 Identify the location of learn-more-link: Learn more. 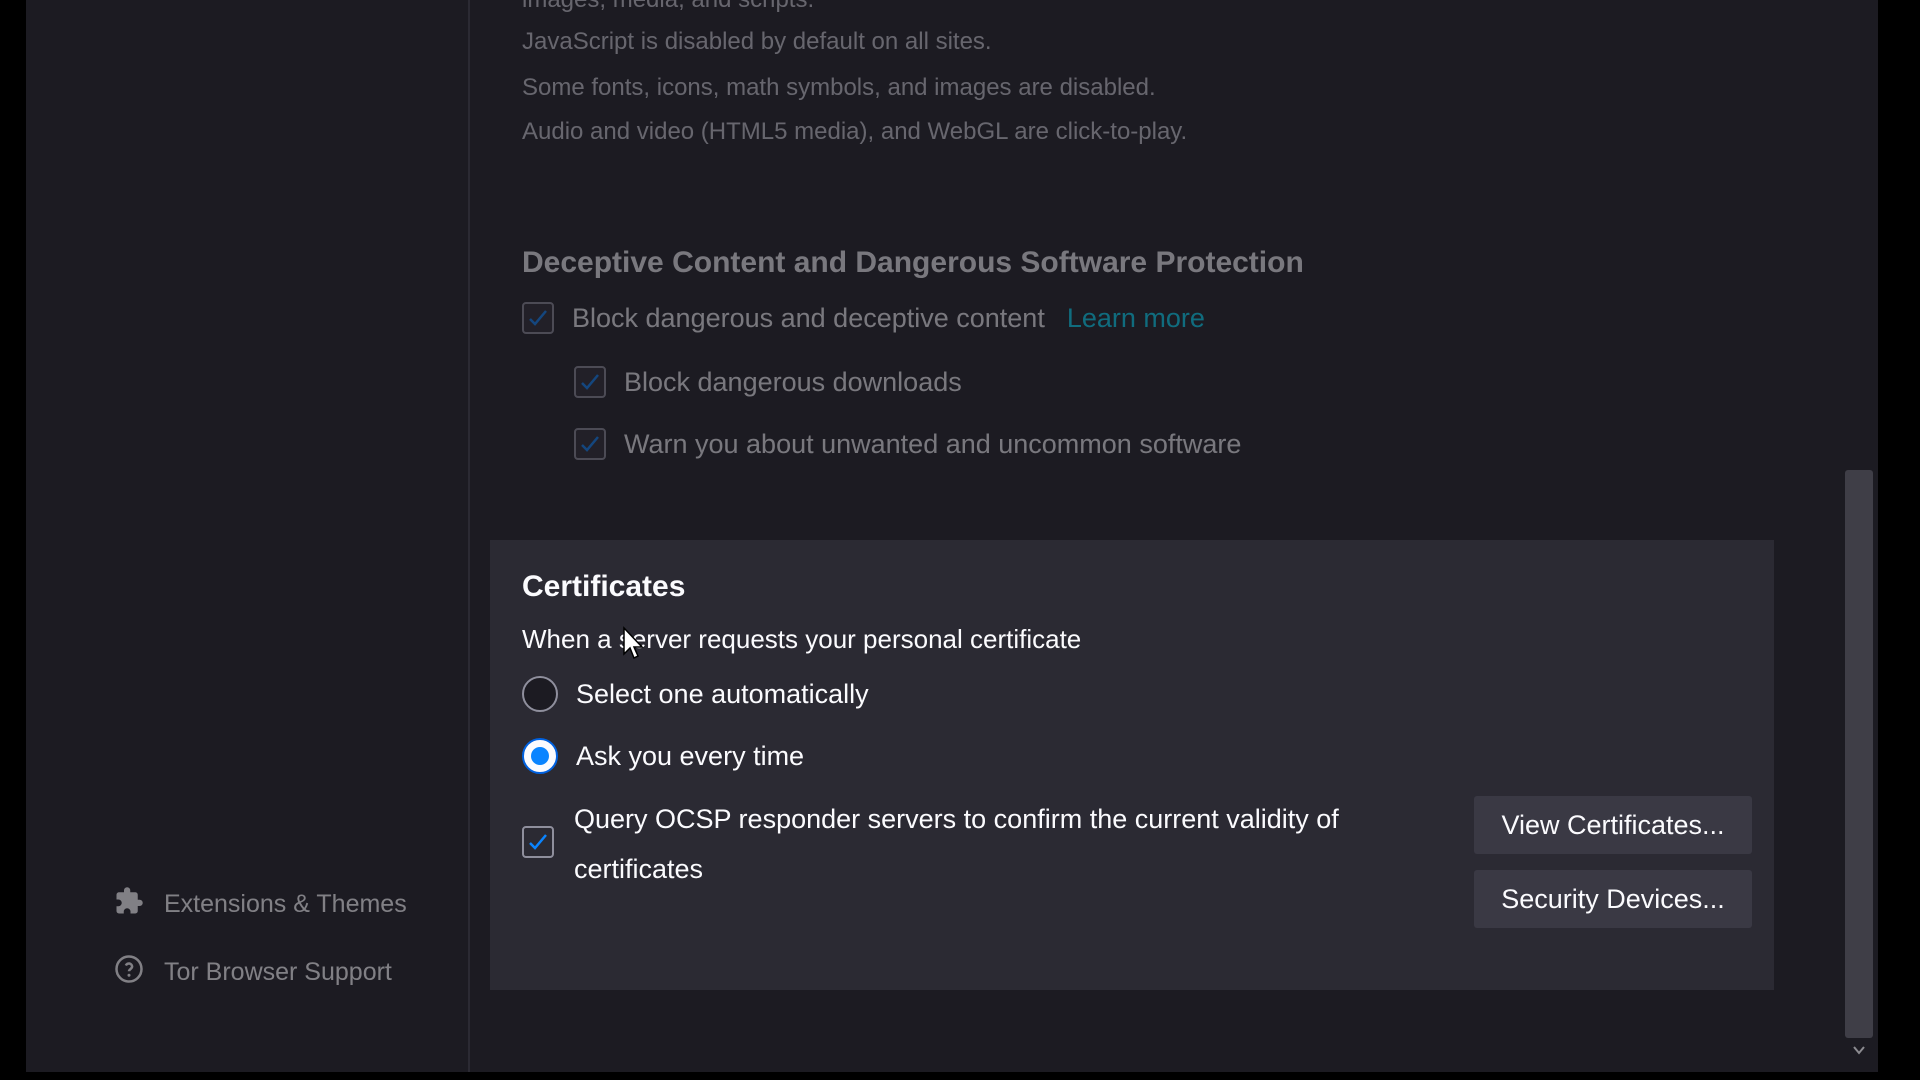
(1136, 318).